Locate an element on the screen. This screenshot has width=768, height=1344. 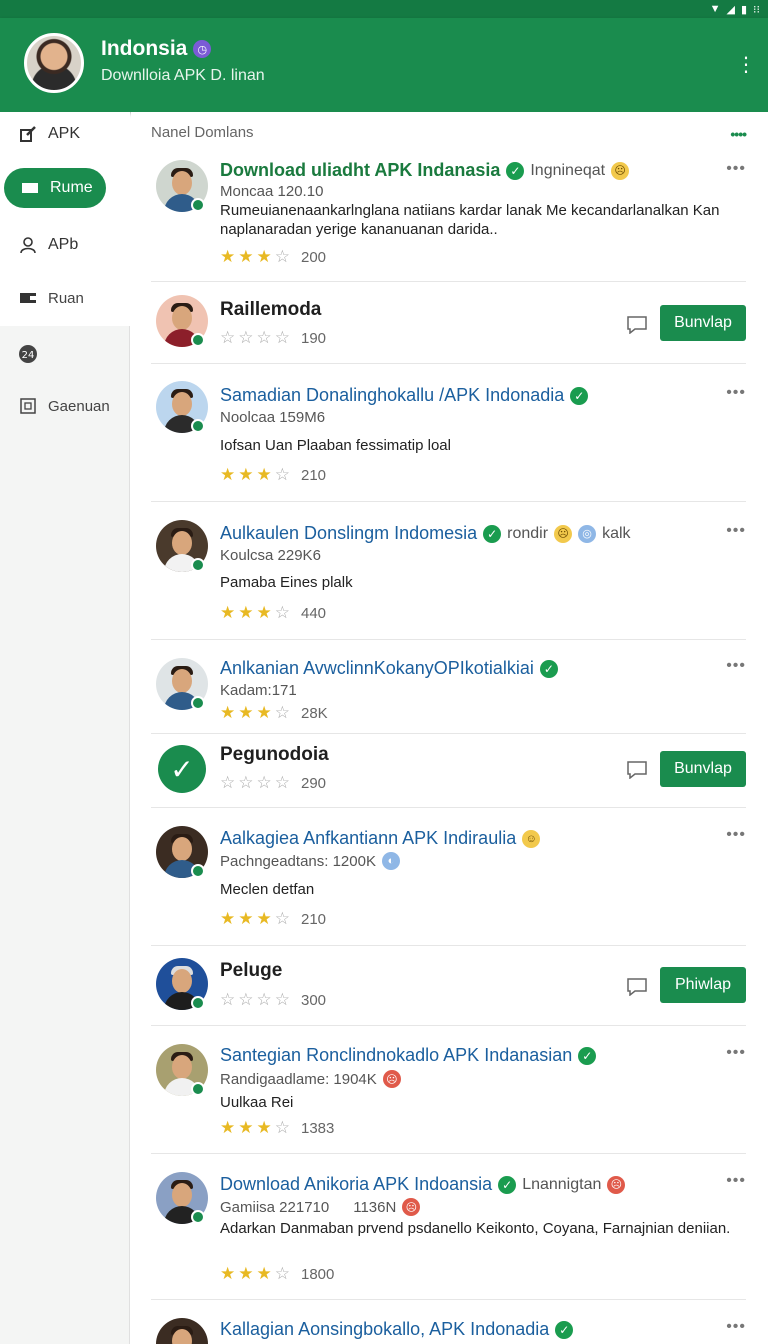
avatar is located at coordinates (182, 1331).